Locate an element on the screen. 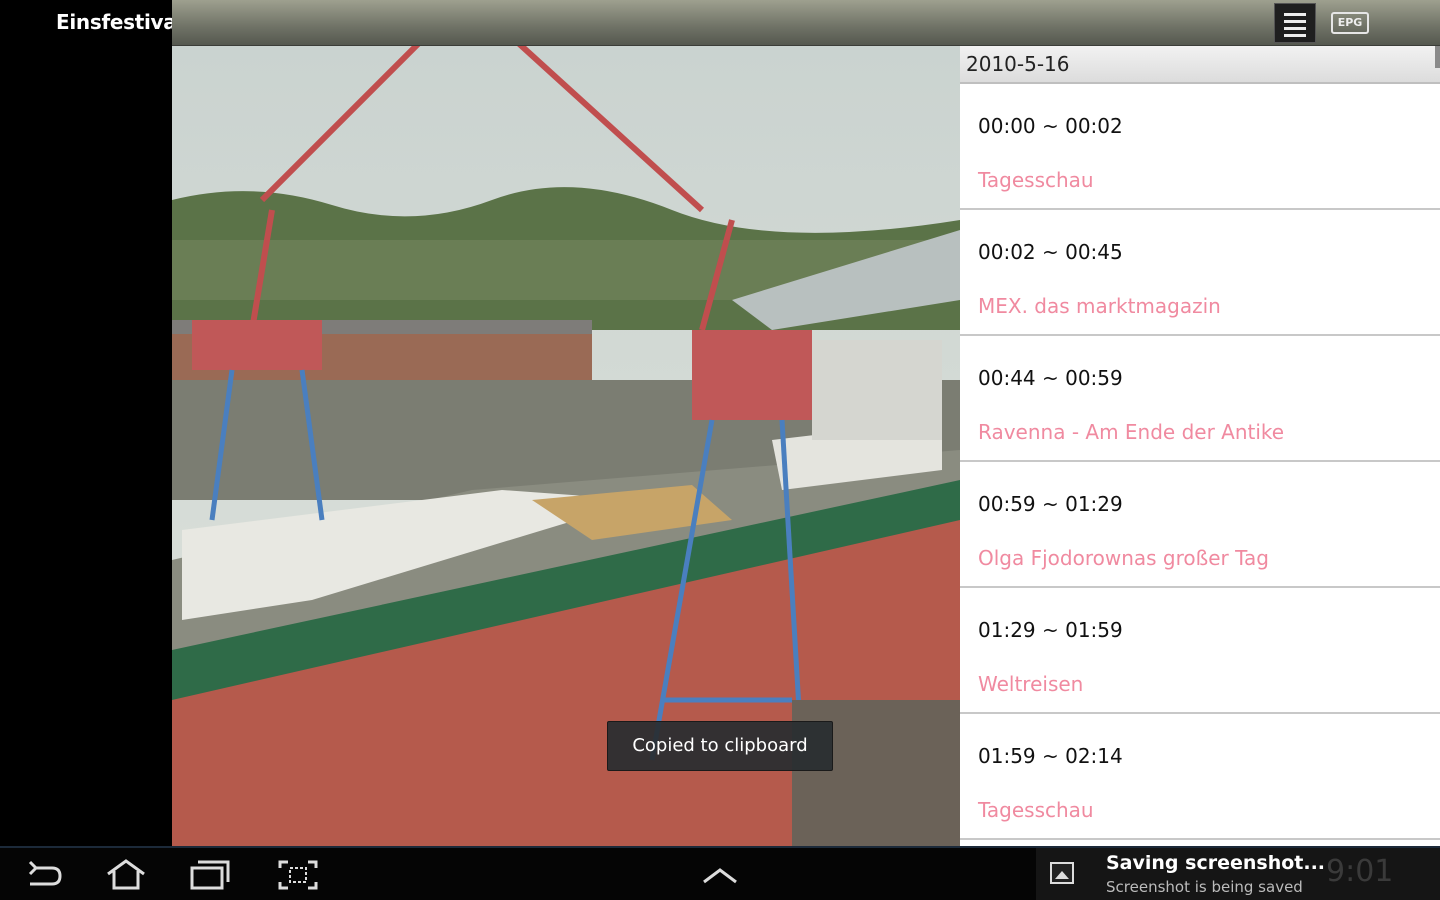  epg-item-title: MEX. das marktmagazin is located at coordinates (1099, 306).